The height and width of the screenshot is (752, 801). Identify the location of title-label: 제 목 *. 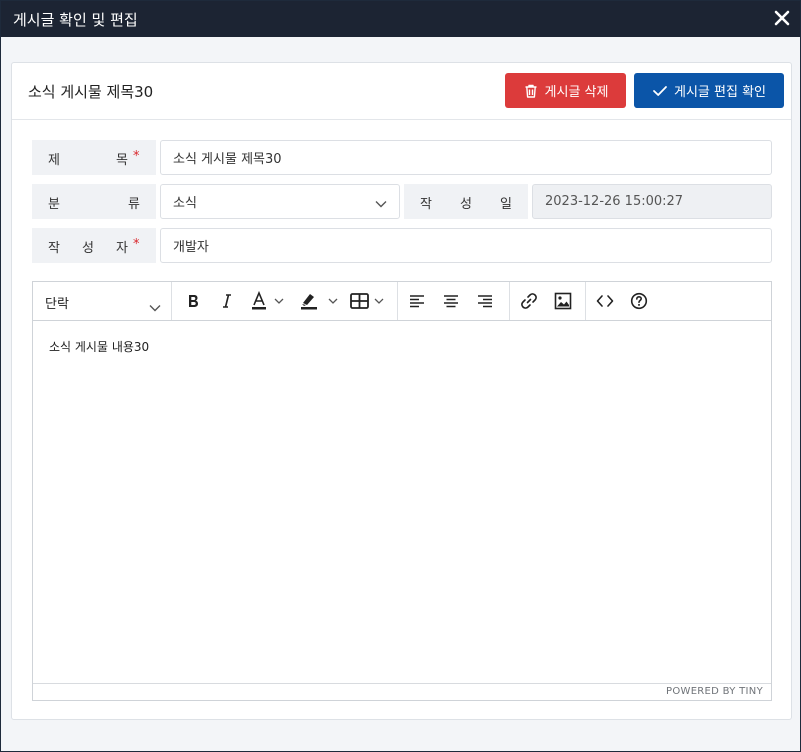
(94, 157).